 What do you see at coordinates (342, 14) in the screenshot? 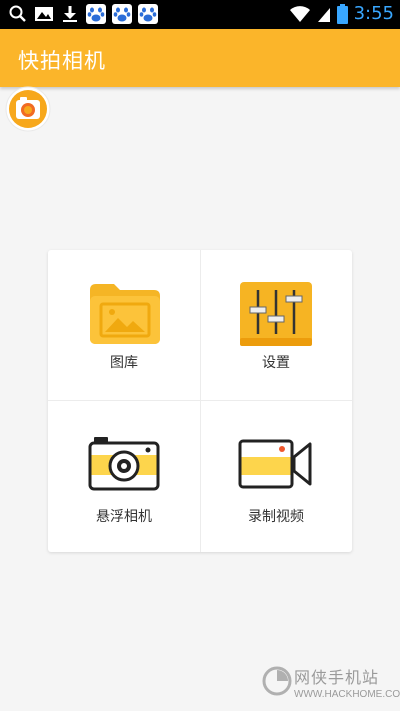
I see `battery-icon` at bounding box center [342, 14].